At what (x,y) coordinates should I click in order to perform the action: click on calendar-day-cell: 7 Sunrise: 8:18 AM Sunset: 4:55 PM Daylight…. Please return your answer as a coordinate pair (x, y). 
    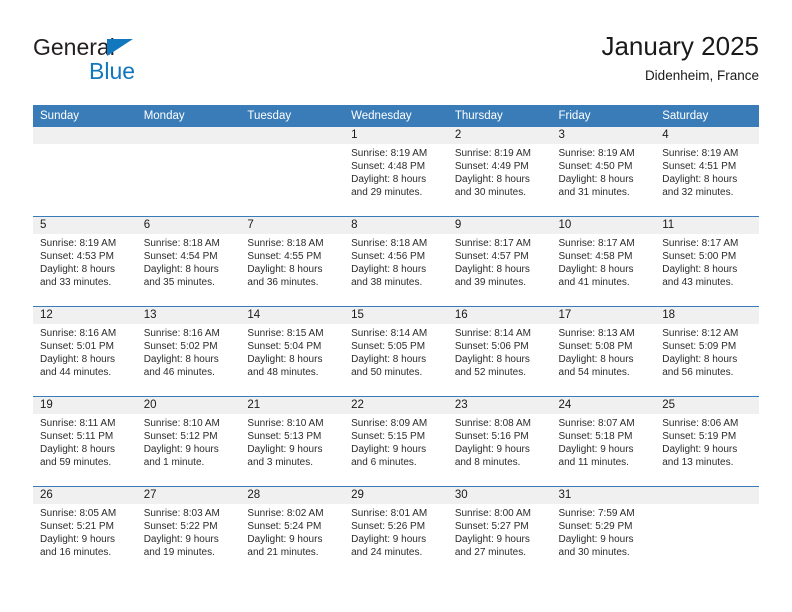
    Looking at the image, I should click on (292, 261).